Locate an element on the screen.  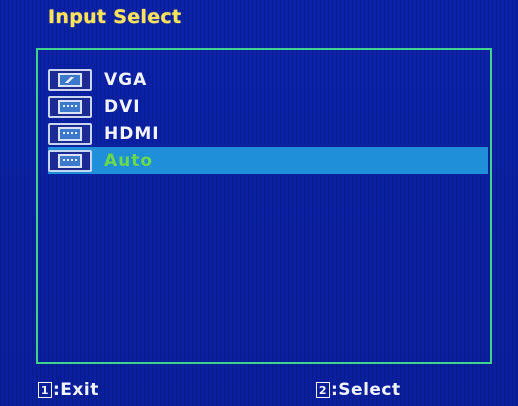
hdmi-port-icon is located at coordinates (70, 133).